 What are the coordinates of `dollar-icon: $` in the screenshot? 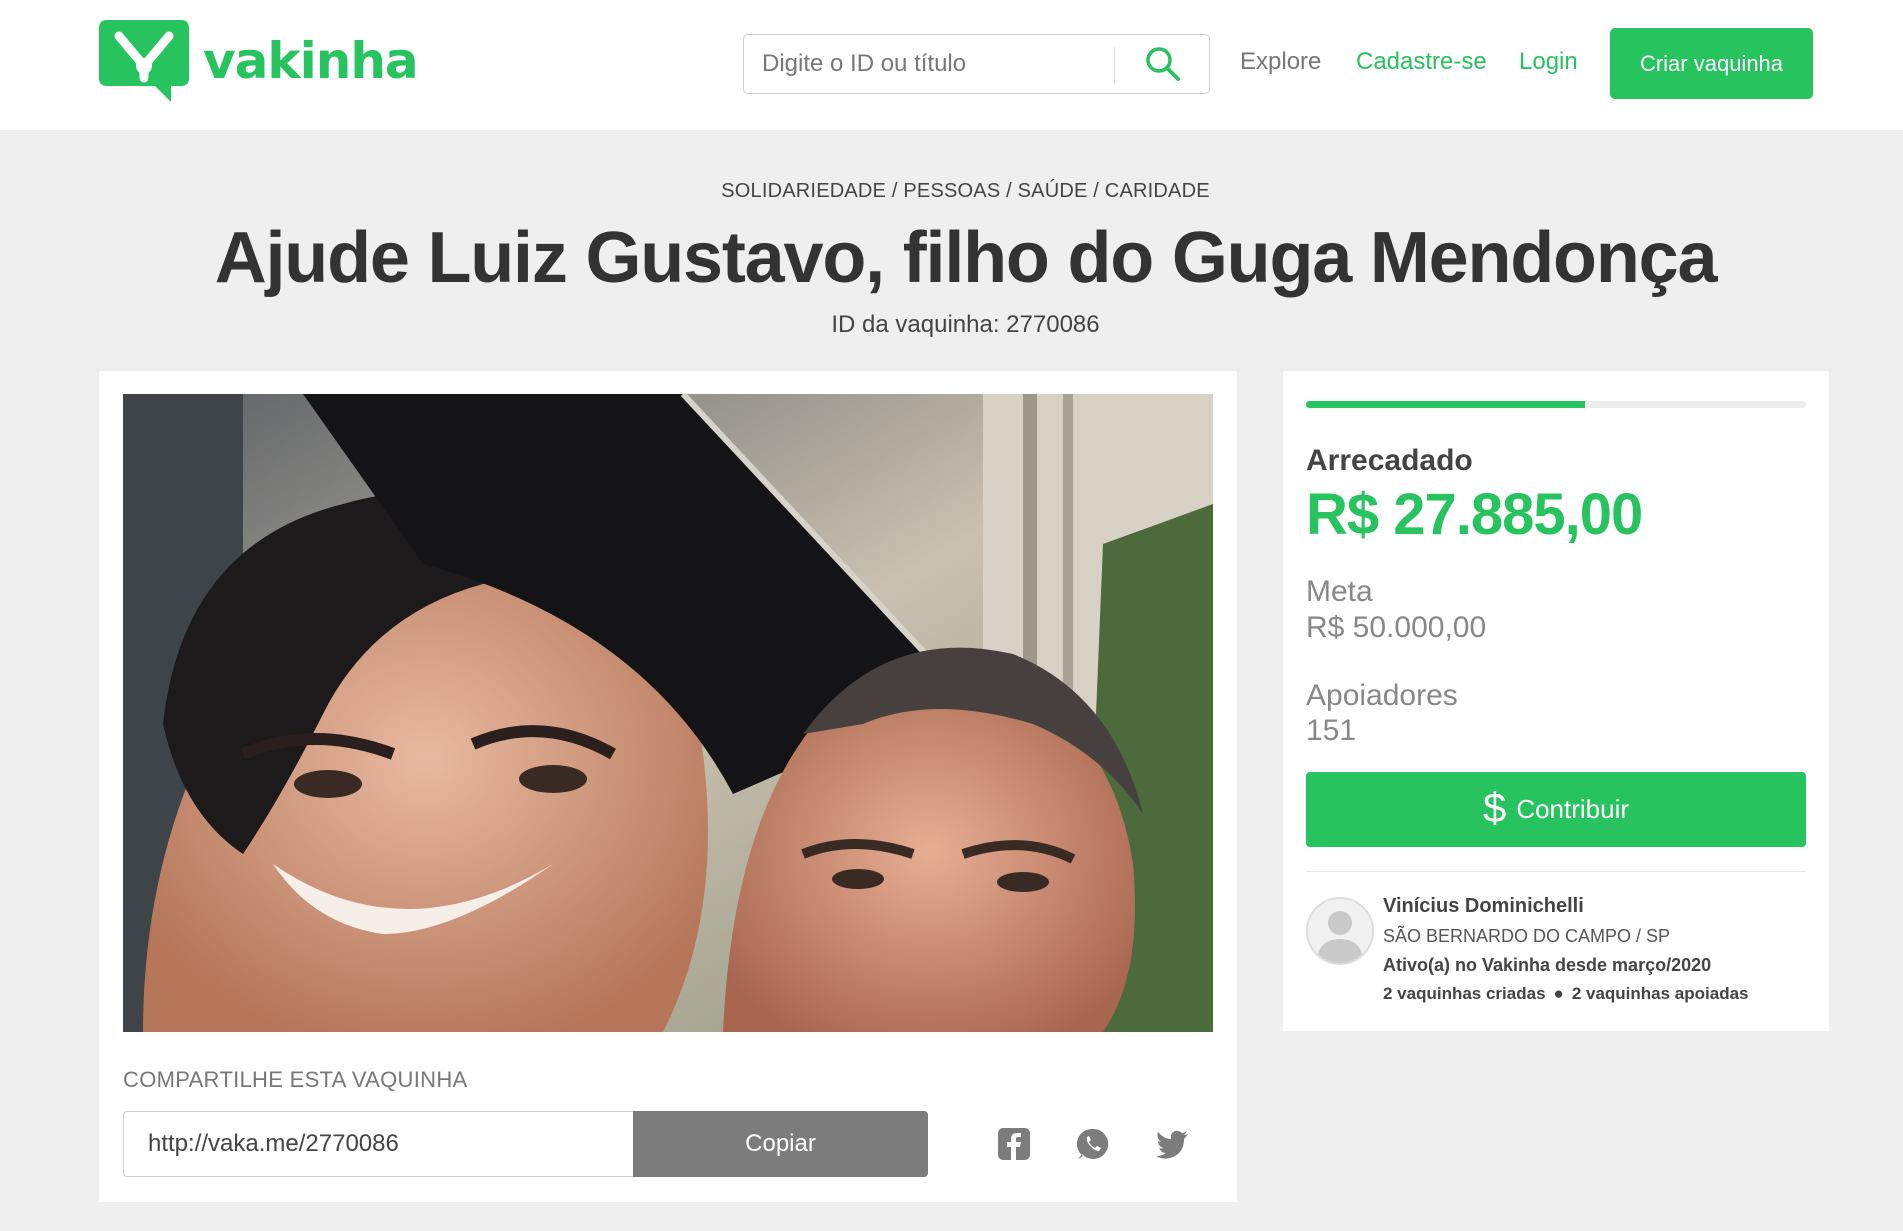 It's located at (1494, 807).